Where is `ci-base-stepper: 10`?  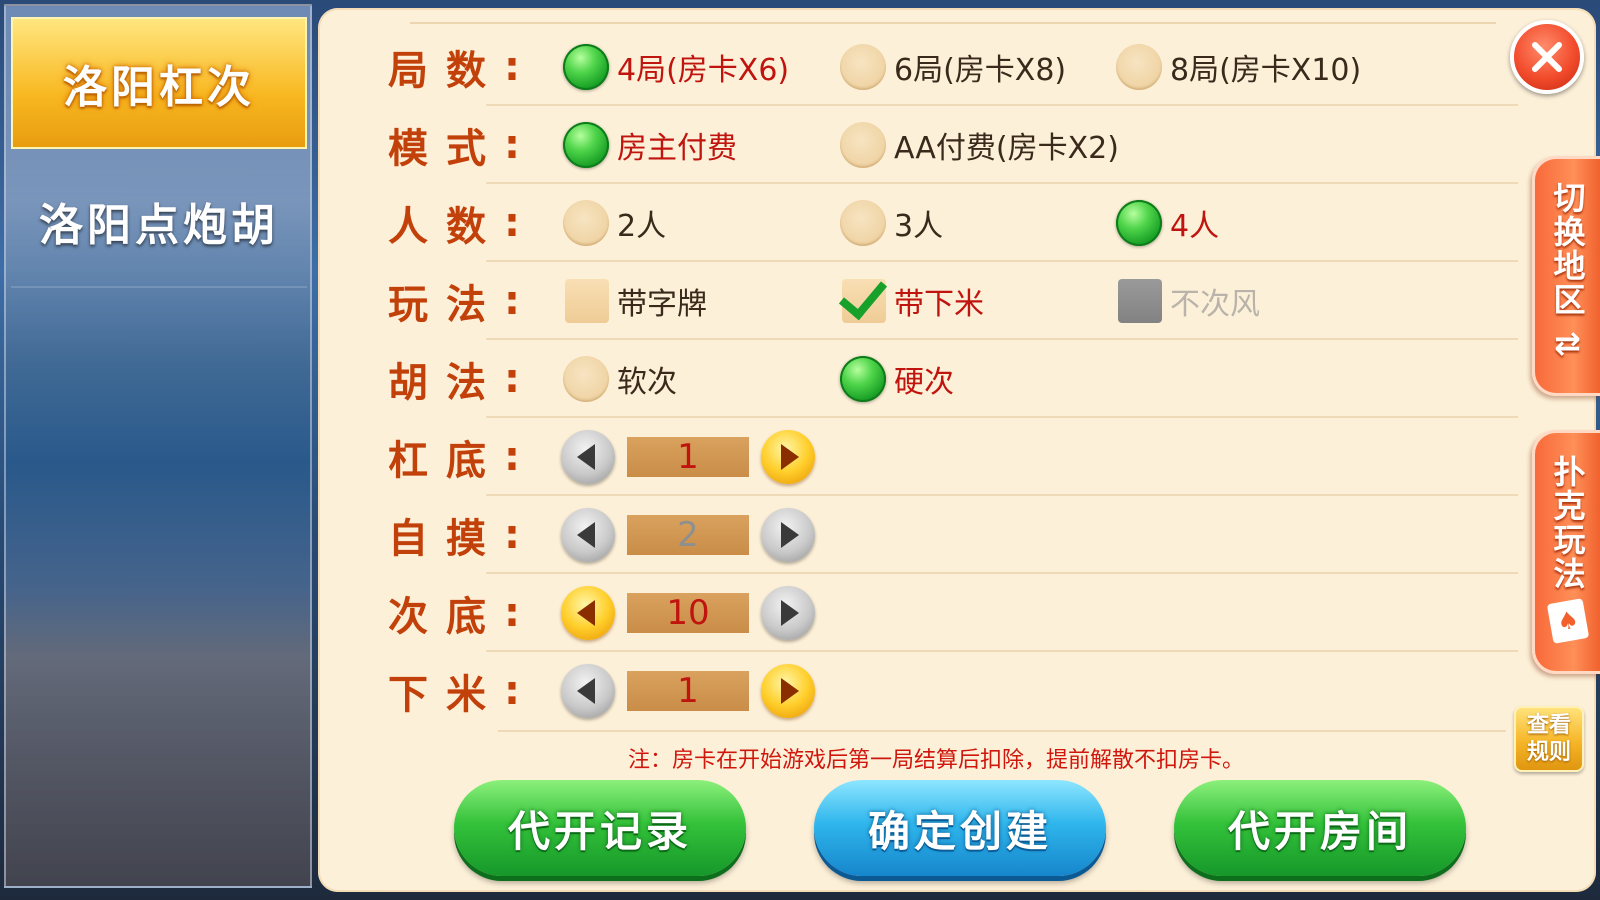 ci-base-stepper: 10 is located at coordinates (688, 613).